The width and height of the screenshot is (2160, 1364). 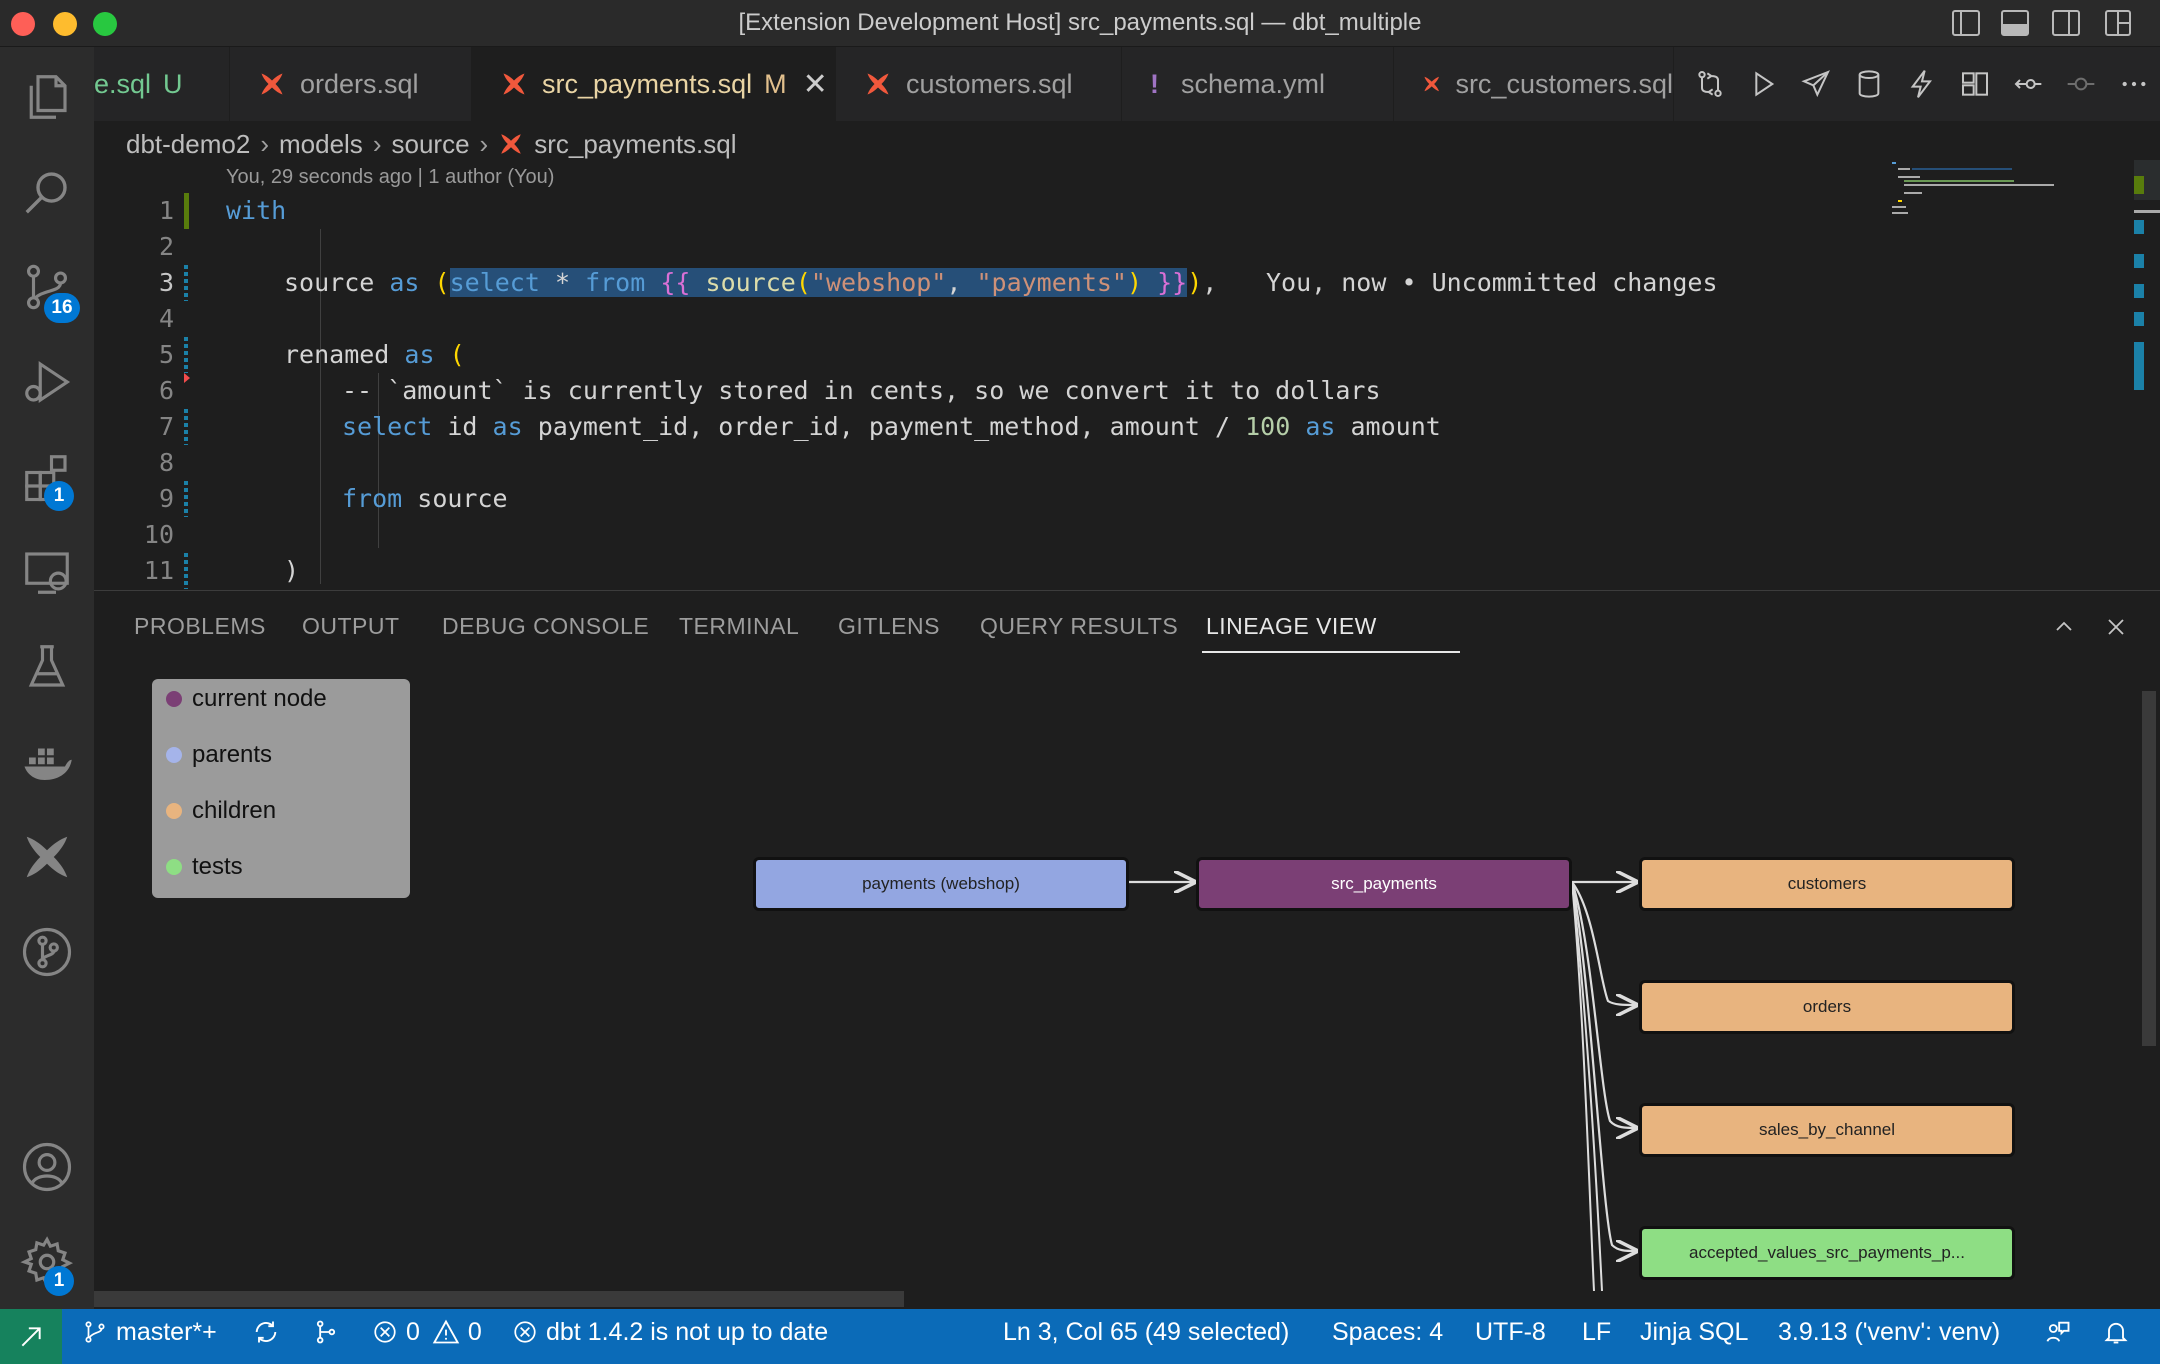 I want to click on line-number: 4, so click(x=166, y=318).